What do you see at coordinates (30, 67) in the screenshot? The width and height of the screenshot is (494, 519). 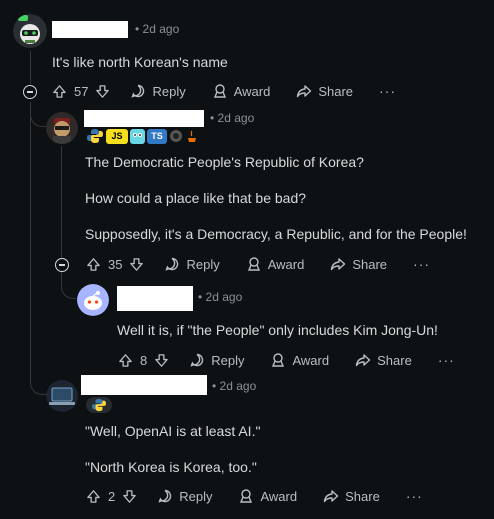 I see `thread-line-root` at bounding box center [30, 67].